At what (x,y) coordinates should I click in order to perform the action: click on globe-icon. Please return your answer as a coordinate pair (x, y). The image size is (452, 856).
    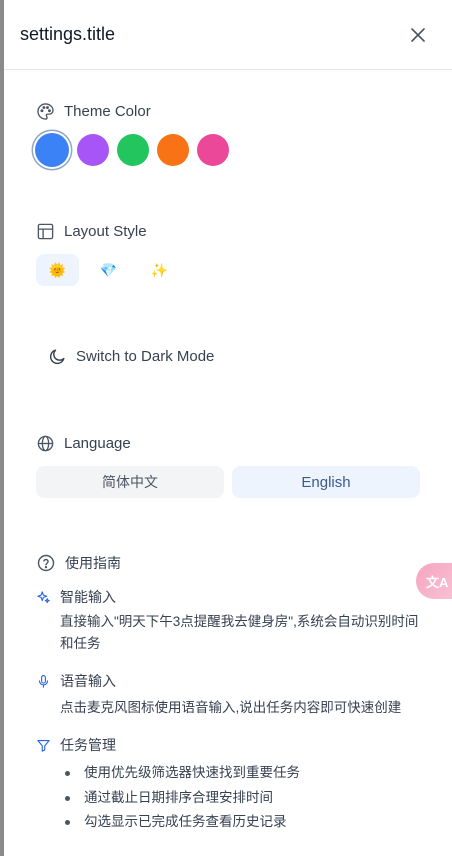
    Looking at the image, I should click on (45, 443).